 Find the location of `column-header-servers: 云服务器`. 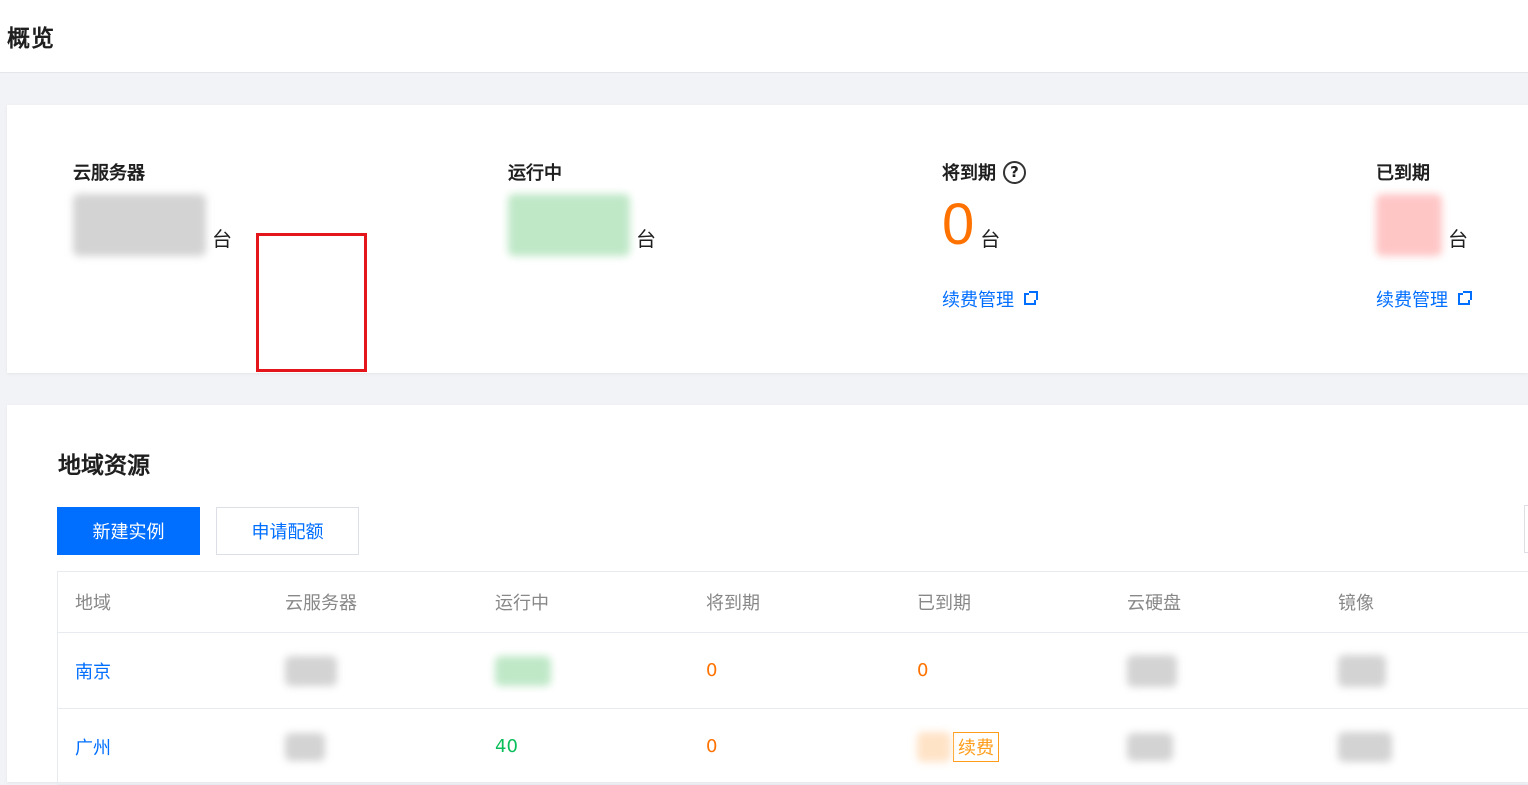

column-header-servers: 云服务器 is located at coordinates (321, 603).